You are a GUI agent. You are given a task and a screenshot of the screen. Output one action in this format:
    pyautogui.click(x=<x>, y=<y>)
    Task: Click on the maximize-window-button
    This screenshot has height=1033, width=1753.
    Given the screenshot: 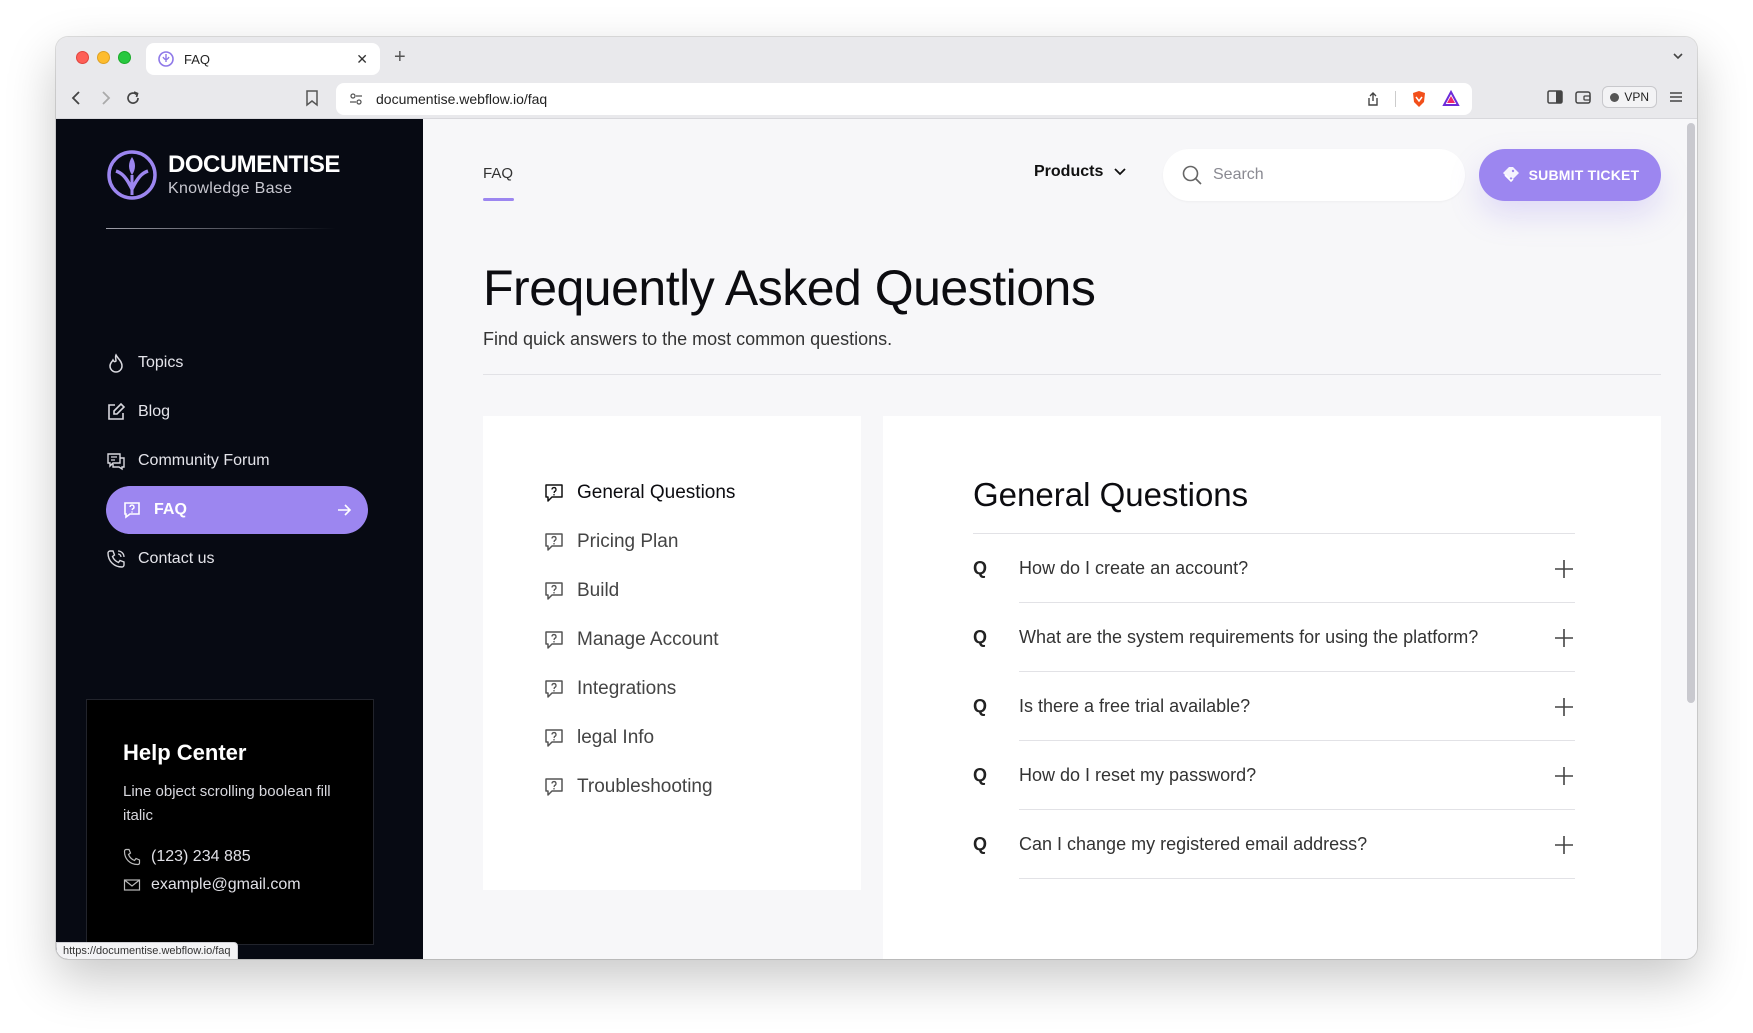 What is the action you would take?
    pyautogui.click(x=124, y=57)
    